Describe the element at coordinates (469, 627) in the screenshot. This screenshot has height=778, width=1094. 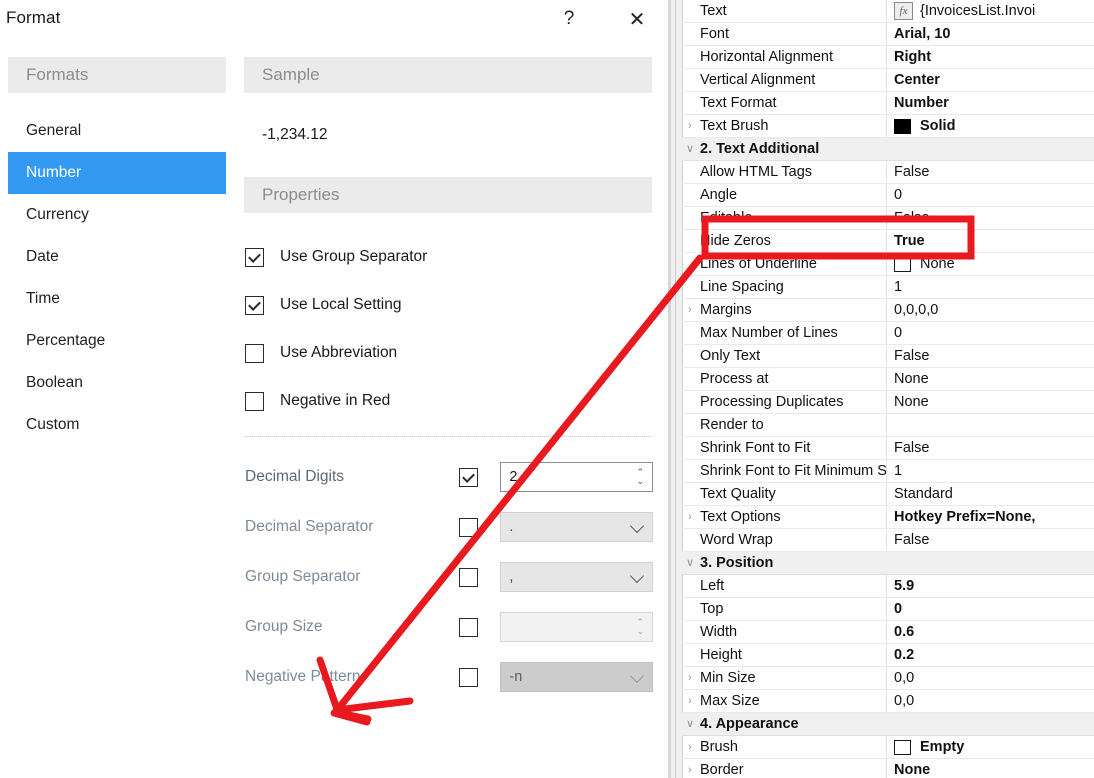
I see `field-checkbox-group-size` at that location.